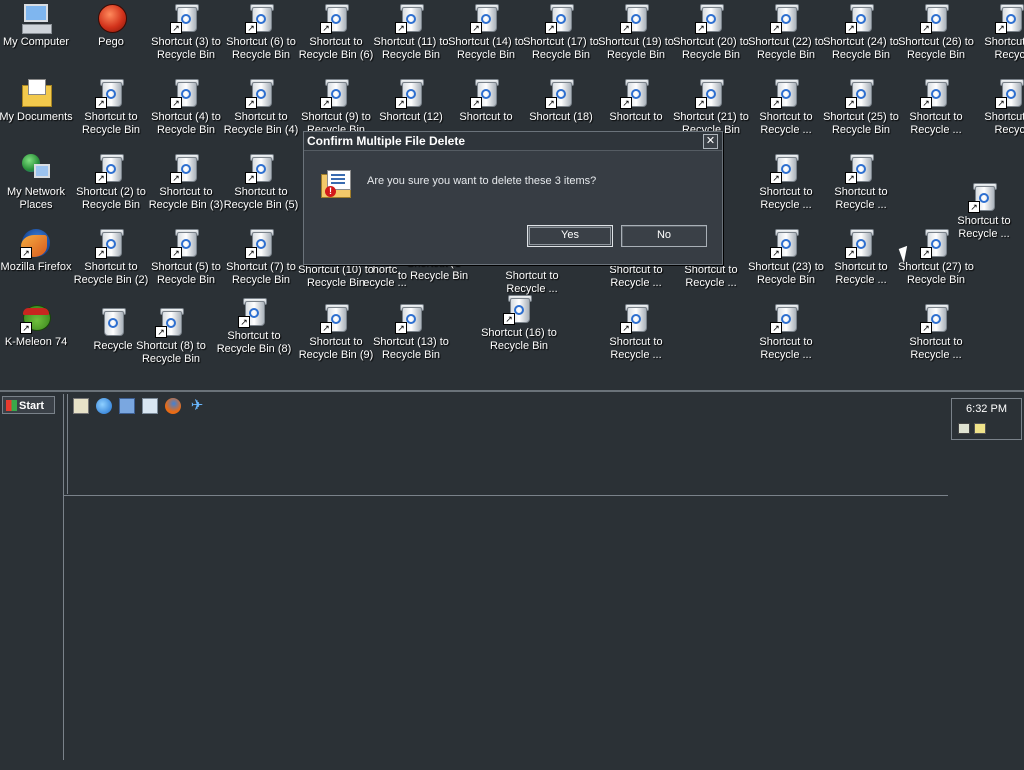 This screenshot has width=1024, height=770. I want to click on firefox-icon, so click(173, 406).